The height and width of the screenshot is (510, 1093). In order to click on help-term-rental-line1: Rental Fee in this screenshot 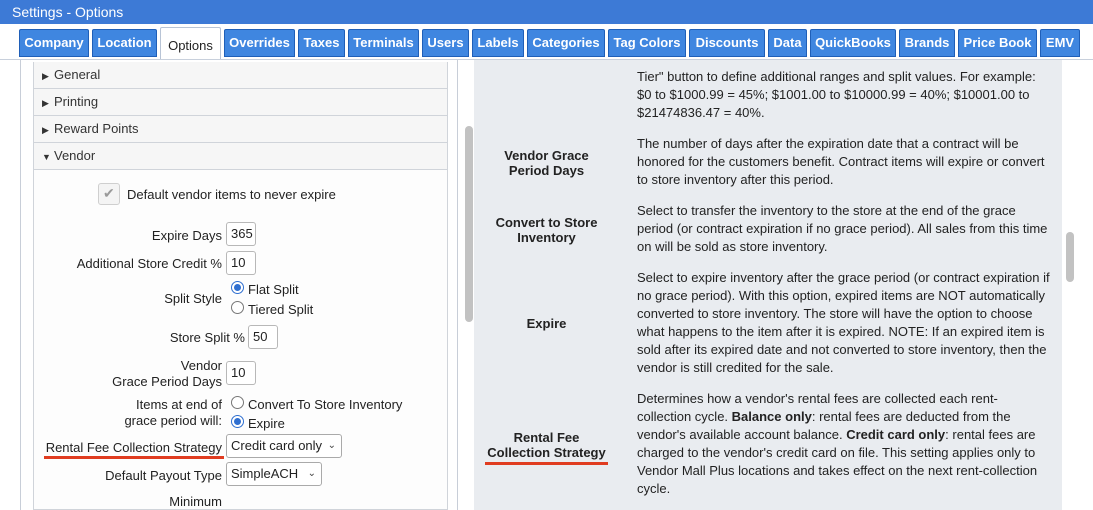, I will do `click(546, 437)`.